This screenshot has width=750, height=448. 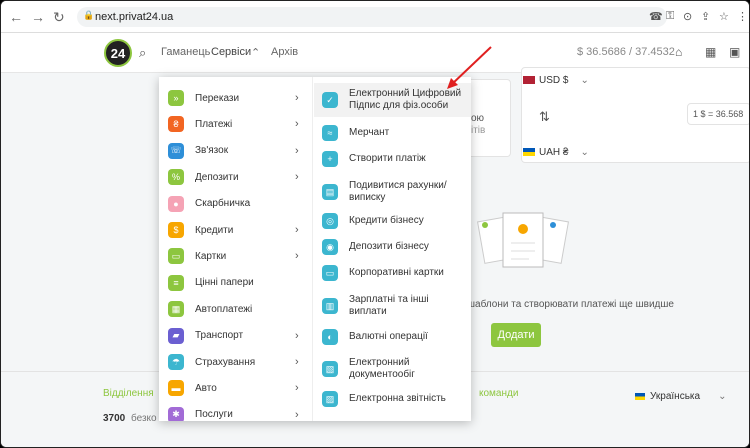 I want to click on menu-item-right: ▧ Електронний документообіг, so click(x=392, y=369).